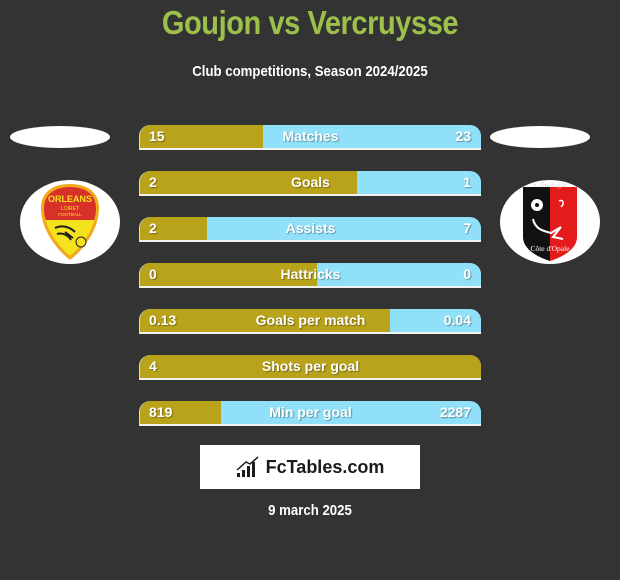 This screenshot has height=580, width=620. Describe the element at coordinates (467, 274) in the screenshot. I see `right-value: 0` at that location.